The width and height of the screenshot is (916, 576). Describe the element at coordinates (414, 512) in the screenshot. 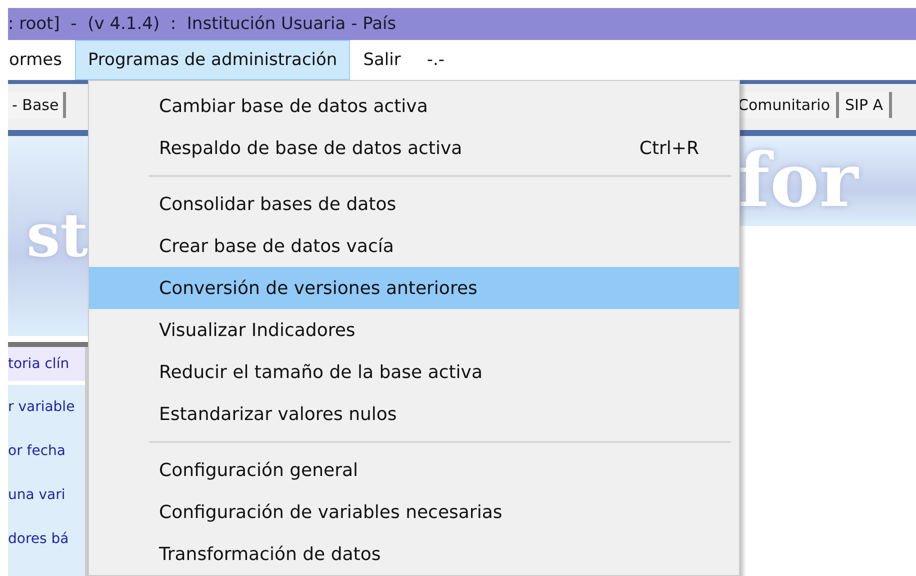

I see `menu-option: Configuración de variables necesarias` at that location.